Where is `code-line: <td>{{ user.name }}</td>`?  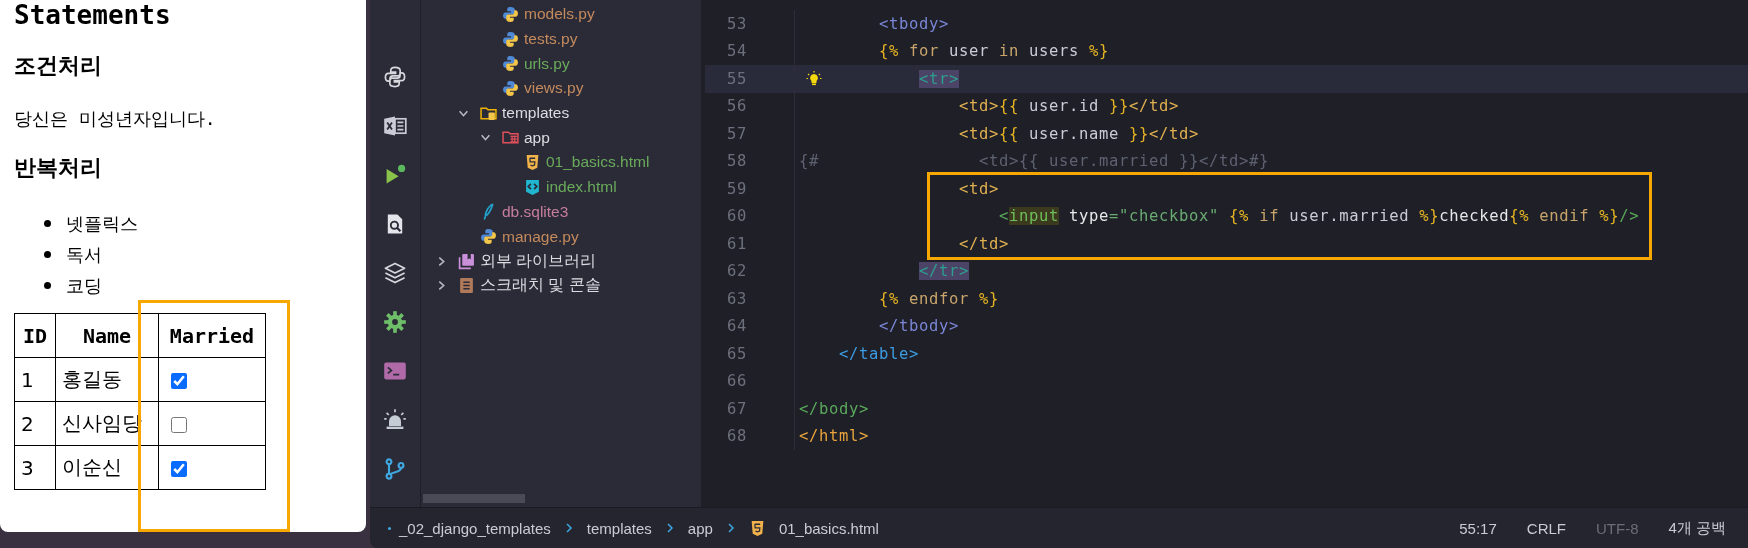 code-line: <td>{{ user.name }}</td> is located at coordinates (1079, 133).